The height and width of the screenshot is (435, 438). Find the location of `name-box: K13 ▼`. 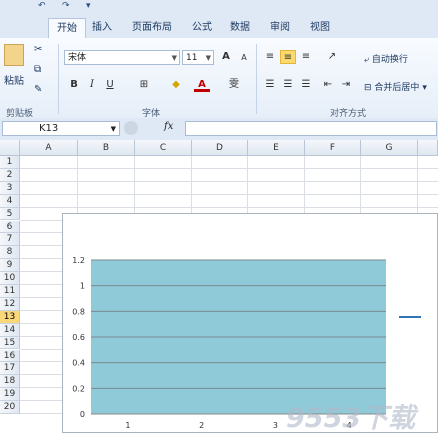

name-box: K13 ▼ is located at coordinates (61, 128).